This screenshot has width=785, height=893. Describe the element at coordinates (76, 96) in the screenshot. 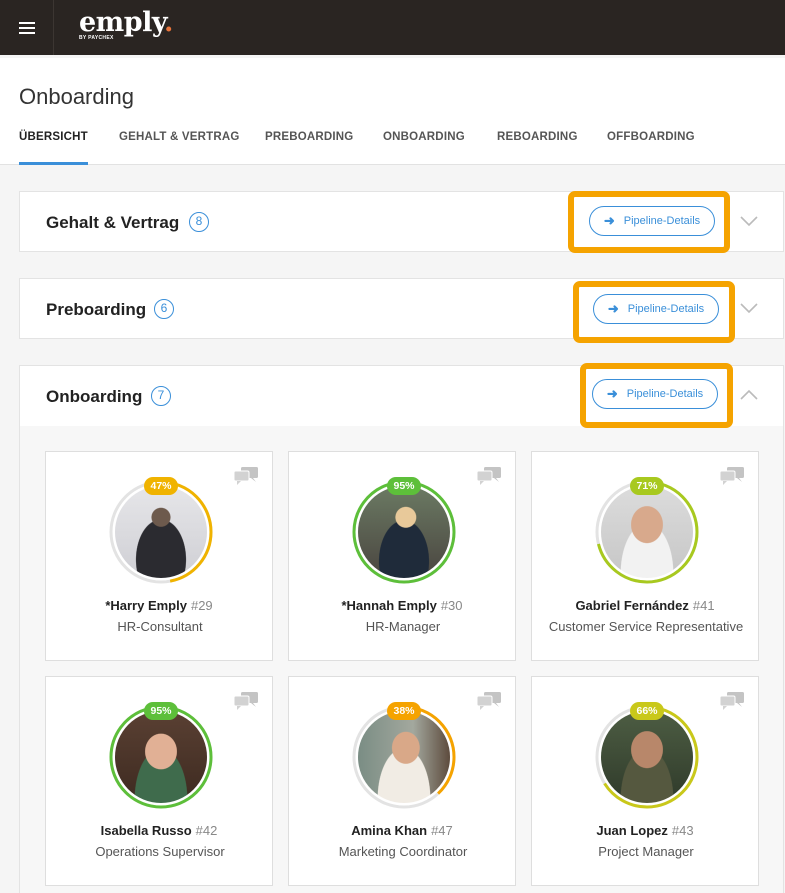

I see `page-title: Onboarding` at that location.